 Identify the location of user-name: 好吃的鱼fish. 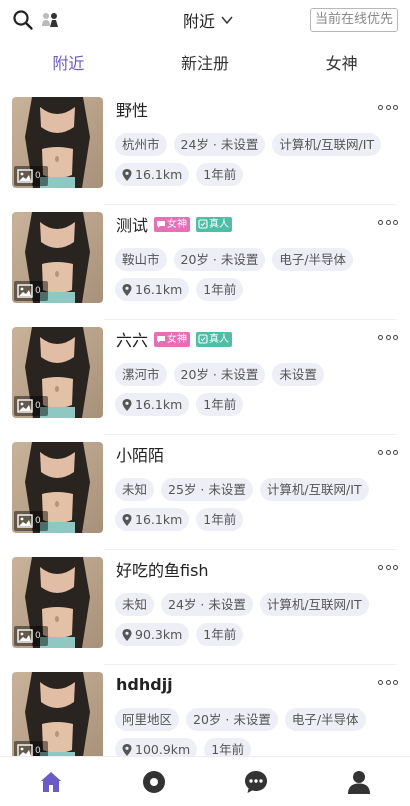
(162, 570).